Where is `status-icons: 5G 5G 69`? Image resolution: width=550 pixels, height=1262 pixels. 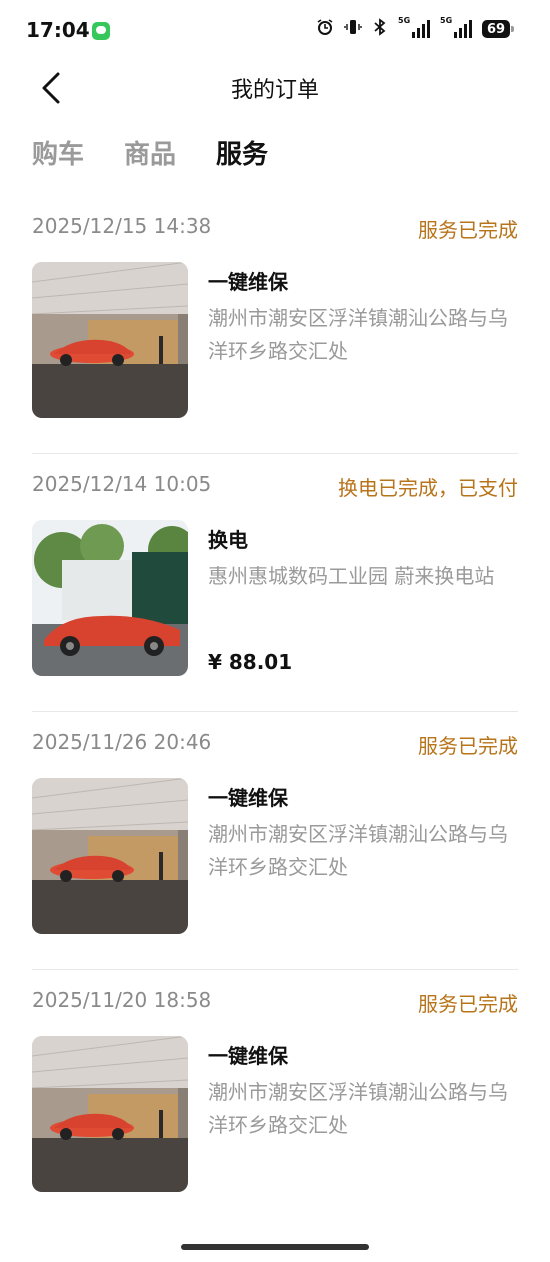 status-icons: 5G 5G 69 is located at coordinates (415, 28).